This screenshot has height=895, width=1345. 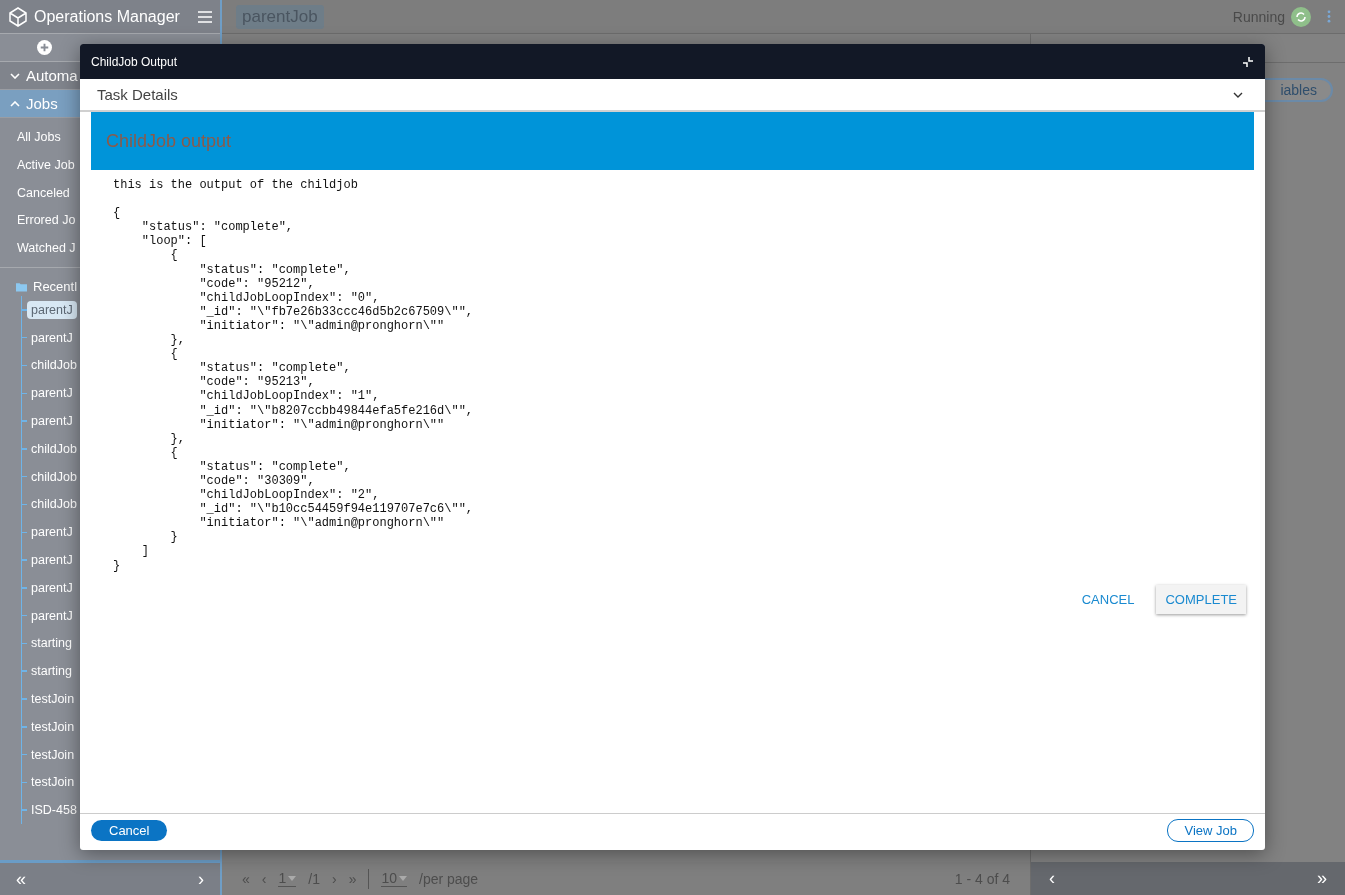 What do you see at coordinates (137, 94) in the screenshot?
I see `section-title: Task Details` at bounding box center [137, 94].